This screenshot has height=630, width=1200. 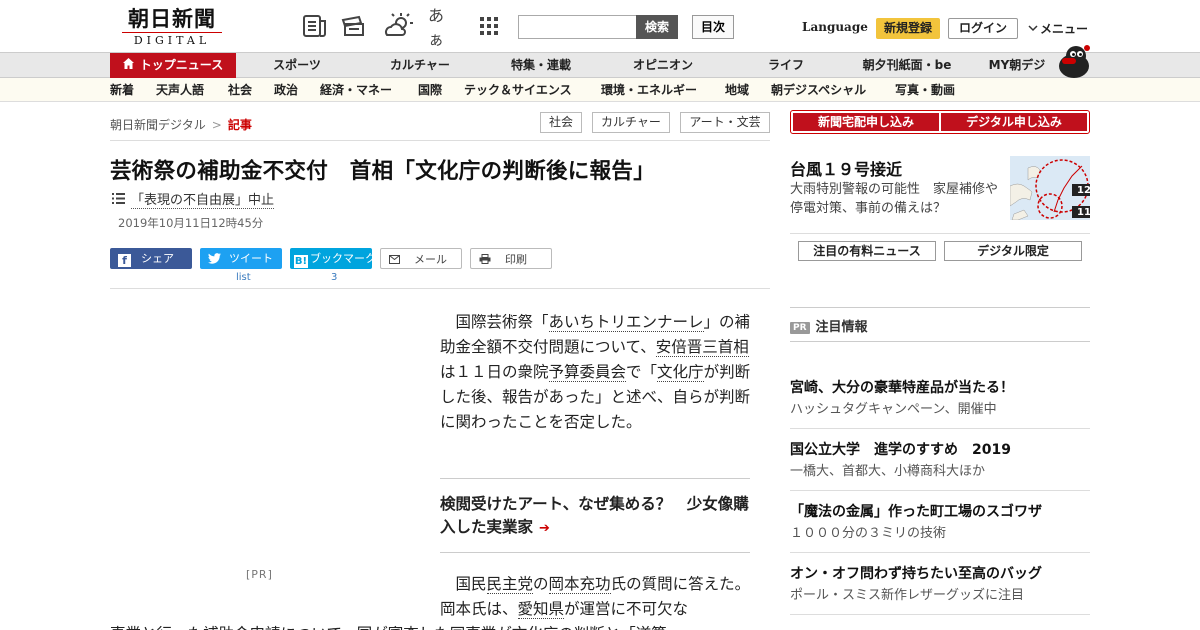 What do you see at coordinates (355, 26) in the screenshot?
I see `magazine-icon` at bounding box center [355, 26].